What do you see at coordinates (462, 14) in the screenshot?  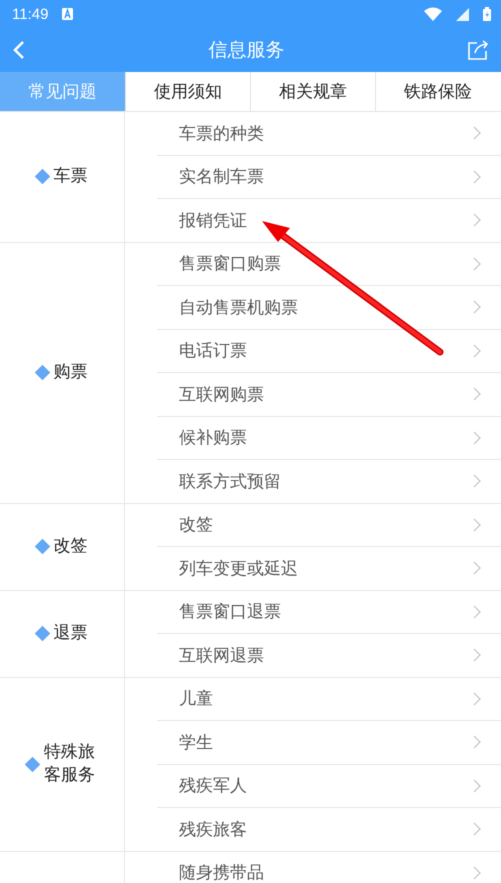 I see `signal-icon` at bounding box center [462, 14].